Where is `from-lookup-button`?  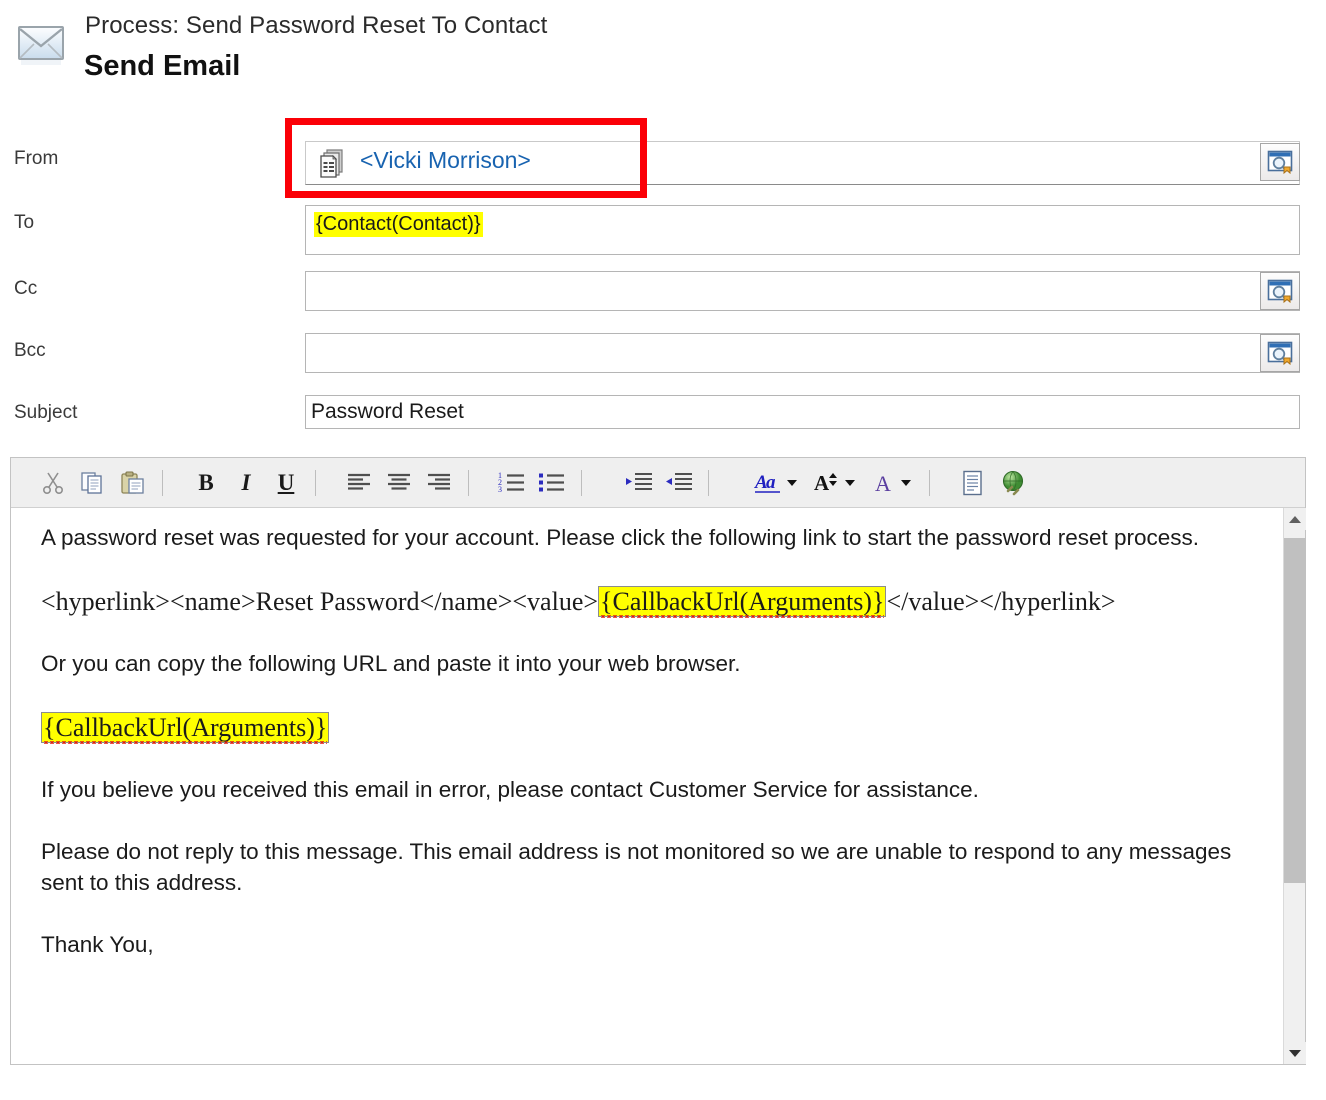 from-lookup-button is located at coordinates (1280, 162).